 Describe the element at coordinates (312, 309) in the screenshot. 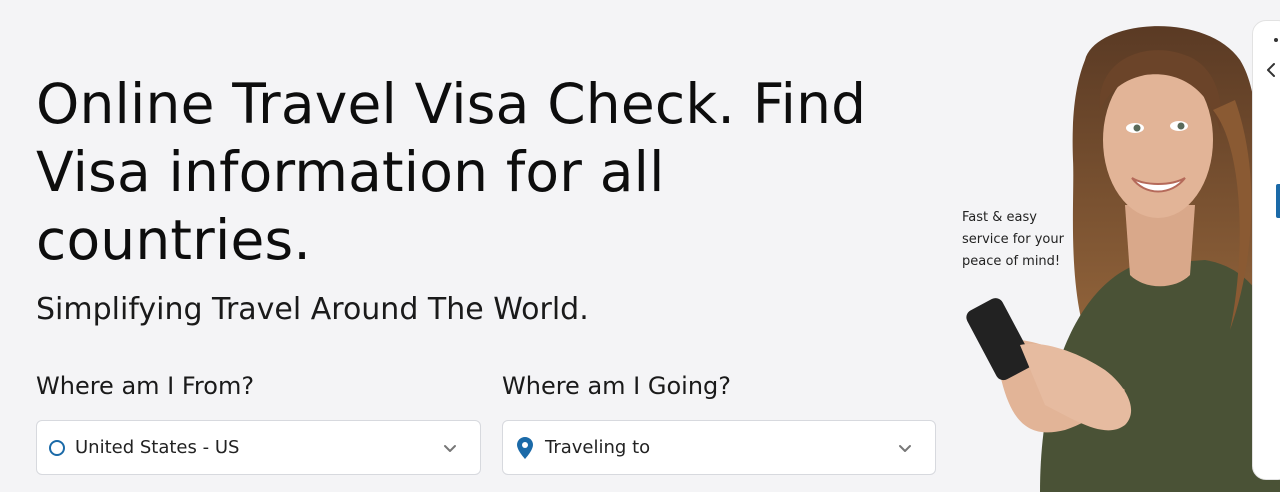

I see `page-subtitle: Simplifying Travel Around The World.` at that location.